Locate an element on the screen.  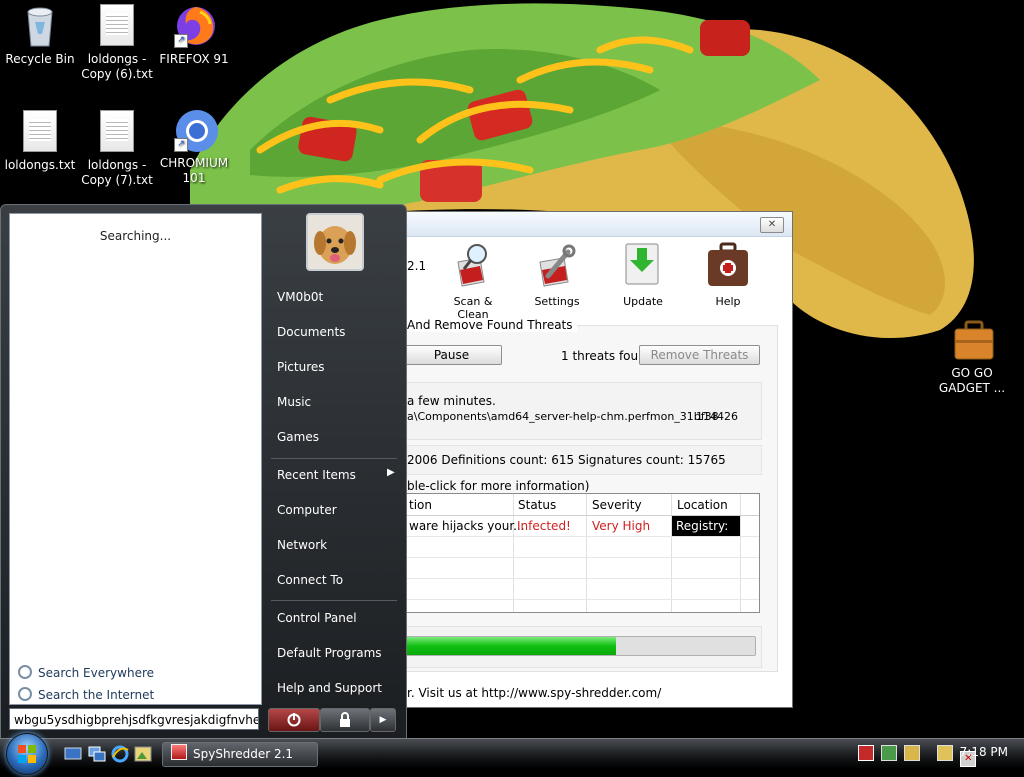
search-internet-link: Search the Internet is located at coordinates (86, 694).